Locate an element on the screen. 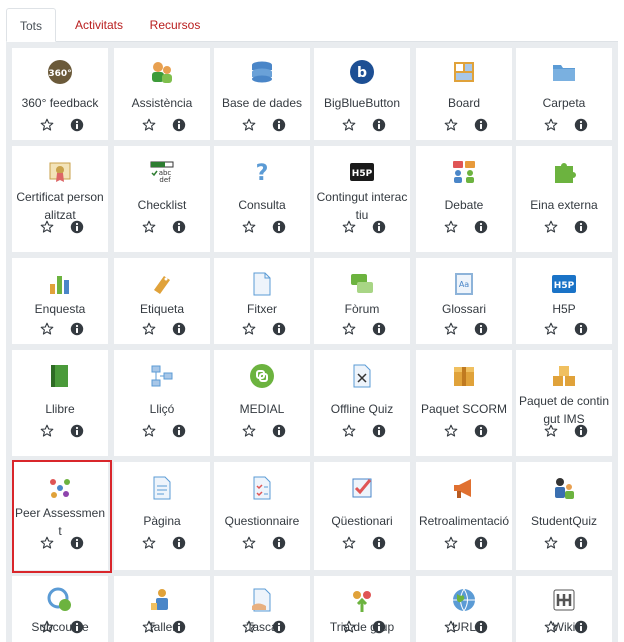 This screenshot has width=624, height=642. activity-url: URL is located at coordinates (464, 609).